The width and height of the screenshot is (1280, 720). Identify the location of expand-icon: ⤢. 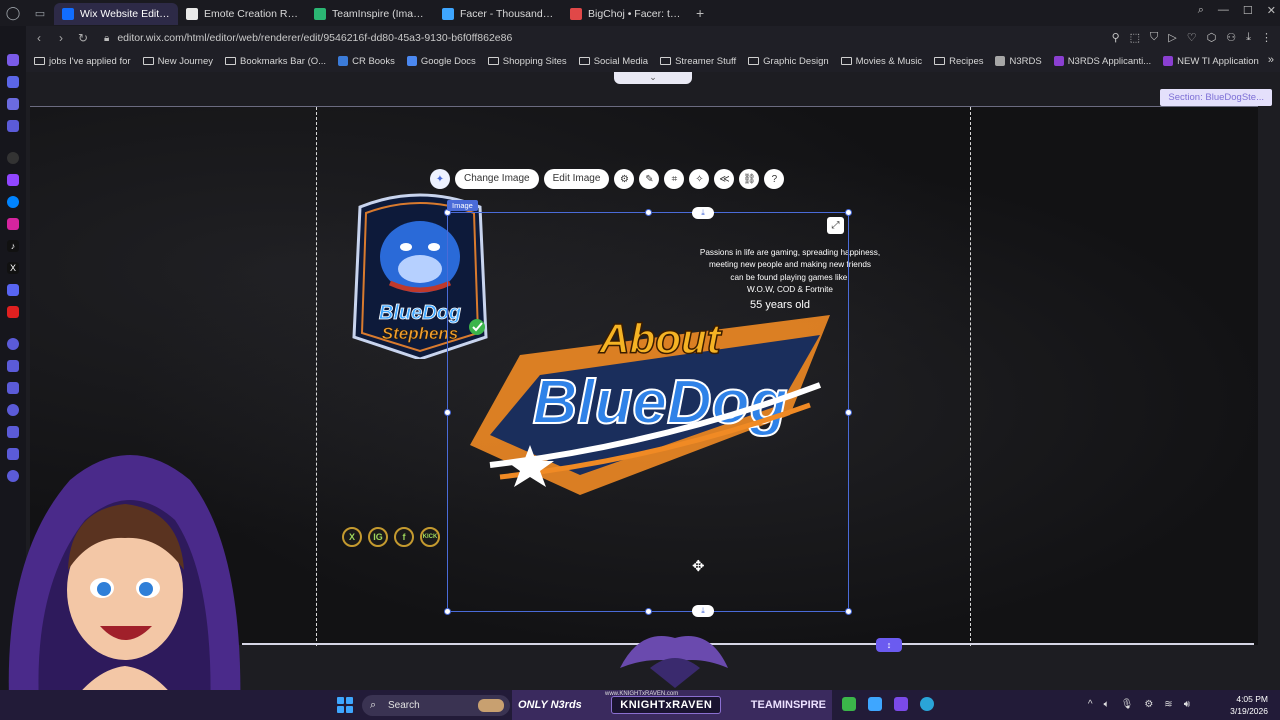
(835, 225).